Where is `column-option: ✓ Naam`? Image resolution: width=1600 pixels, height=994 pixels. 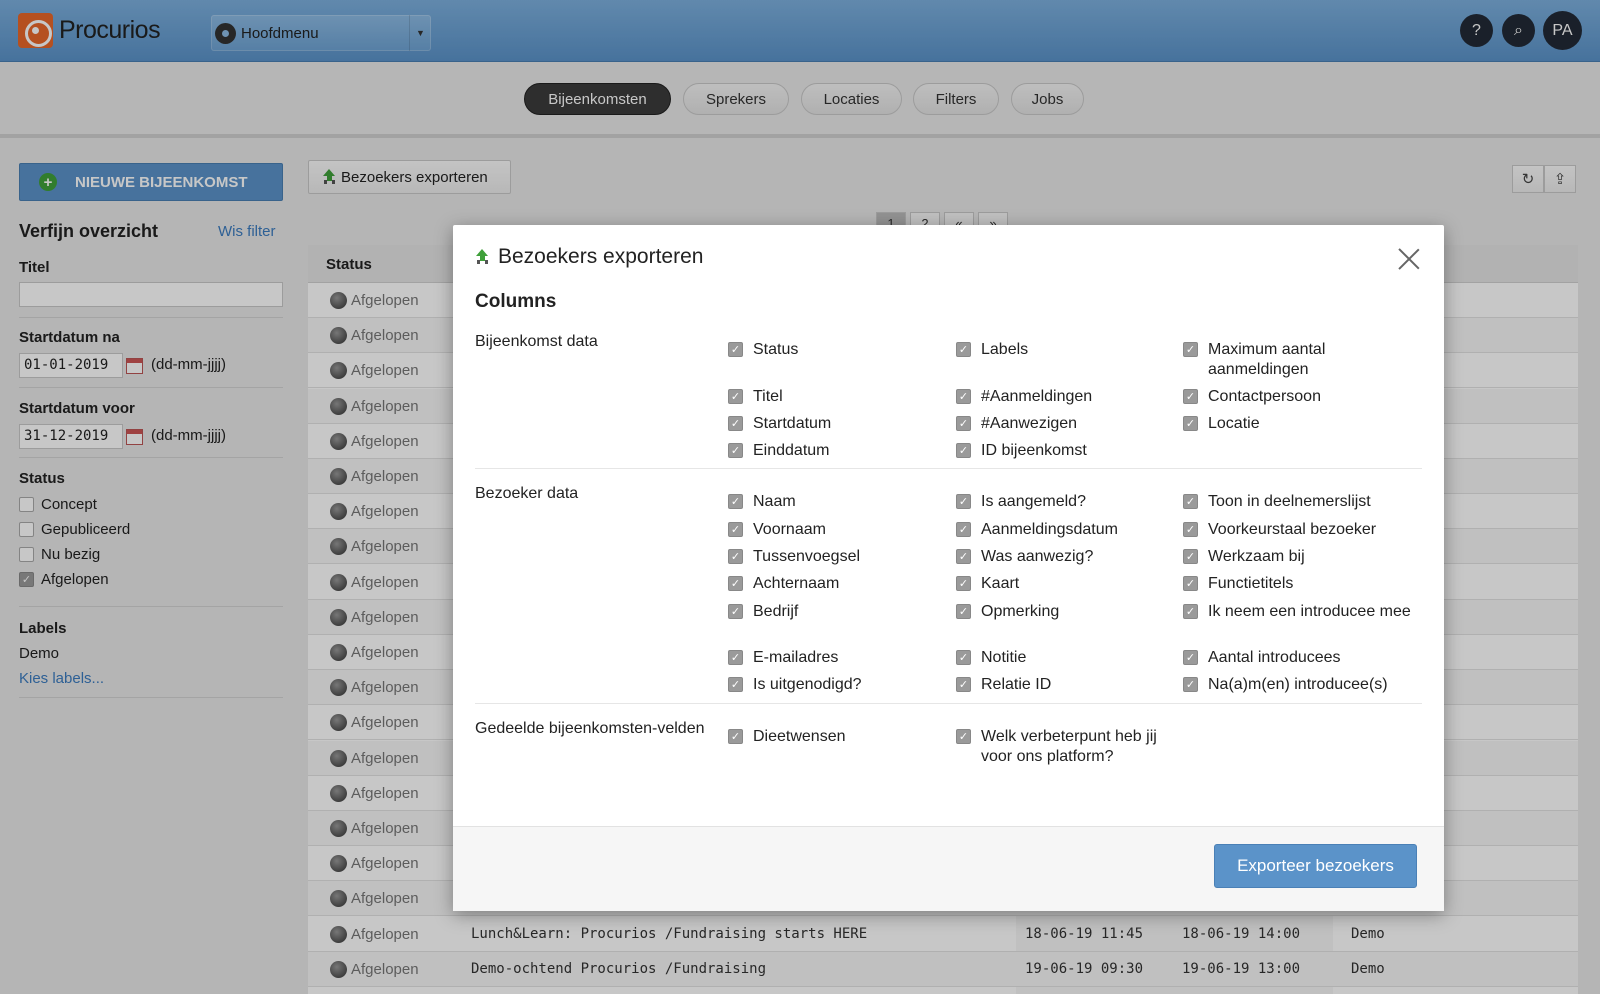 column-option: ✓ Naam is located at coordinates (845, 502).